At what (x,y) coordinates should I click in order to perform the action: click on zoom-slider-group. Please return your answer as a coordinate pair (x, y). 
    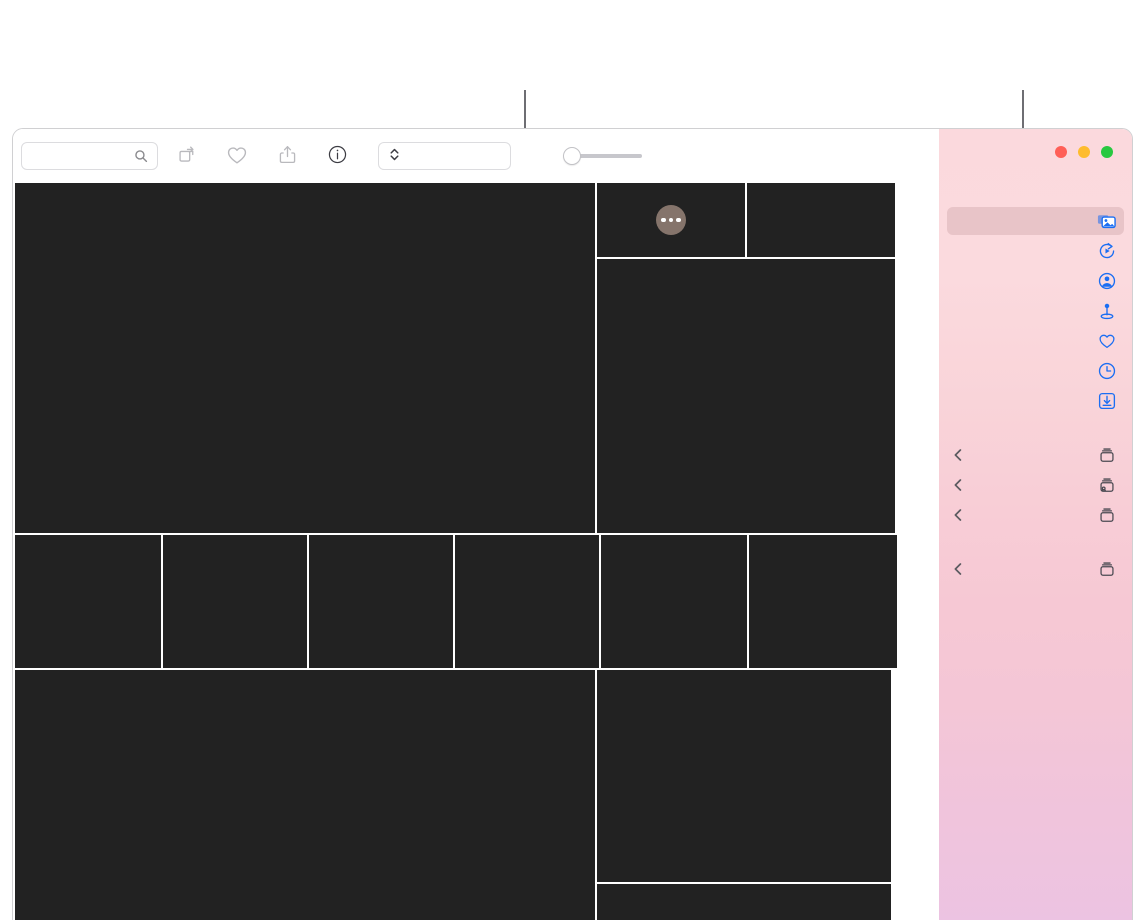
    Looking at the image, I should click on (606, 156).